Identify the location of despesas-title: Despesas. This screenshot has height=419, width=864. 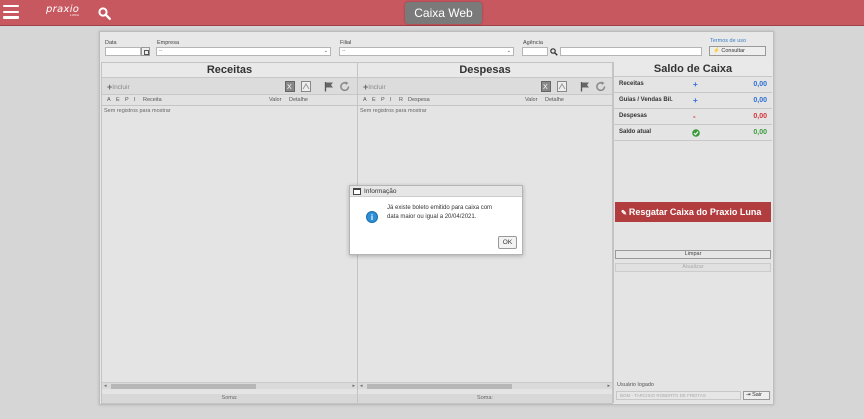
(485, 70).